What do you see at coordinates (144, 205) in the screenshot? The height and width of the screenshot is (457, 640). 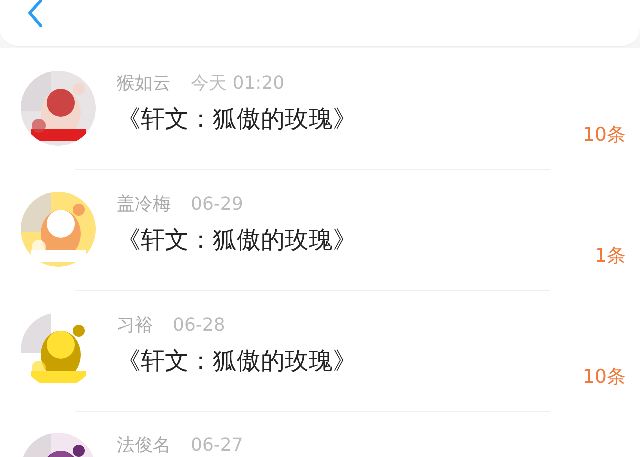 I see `sender-name: 盖冷梅` at bounding box center [144, 205].